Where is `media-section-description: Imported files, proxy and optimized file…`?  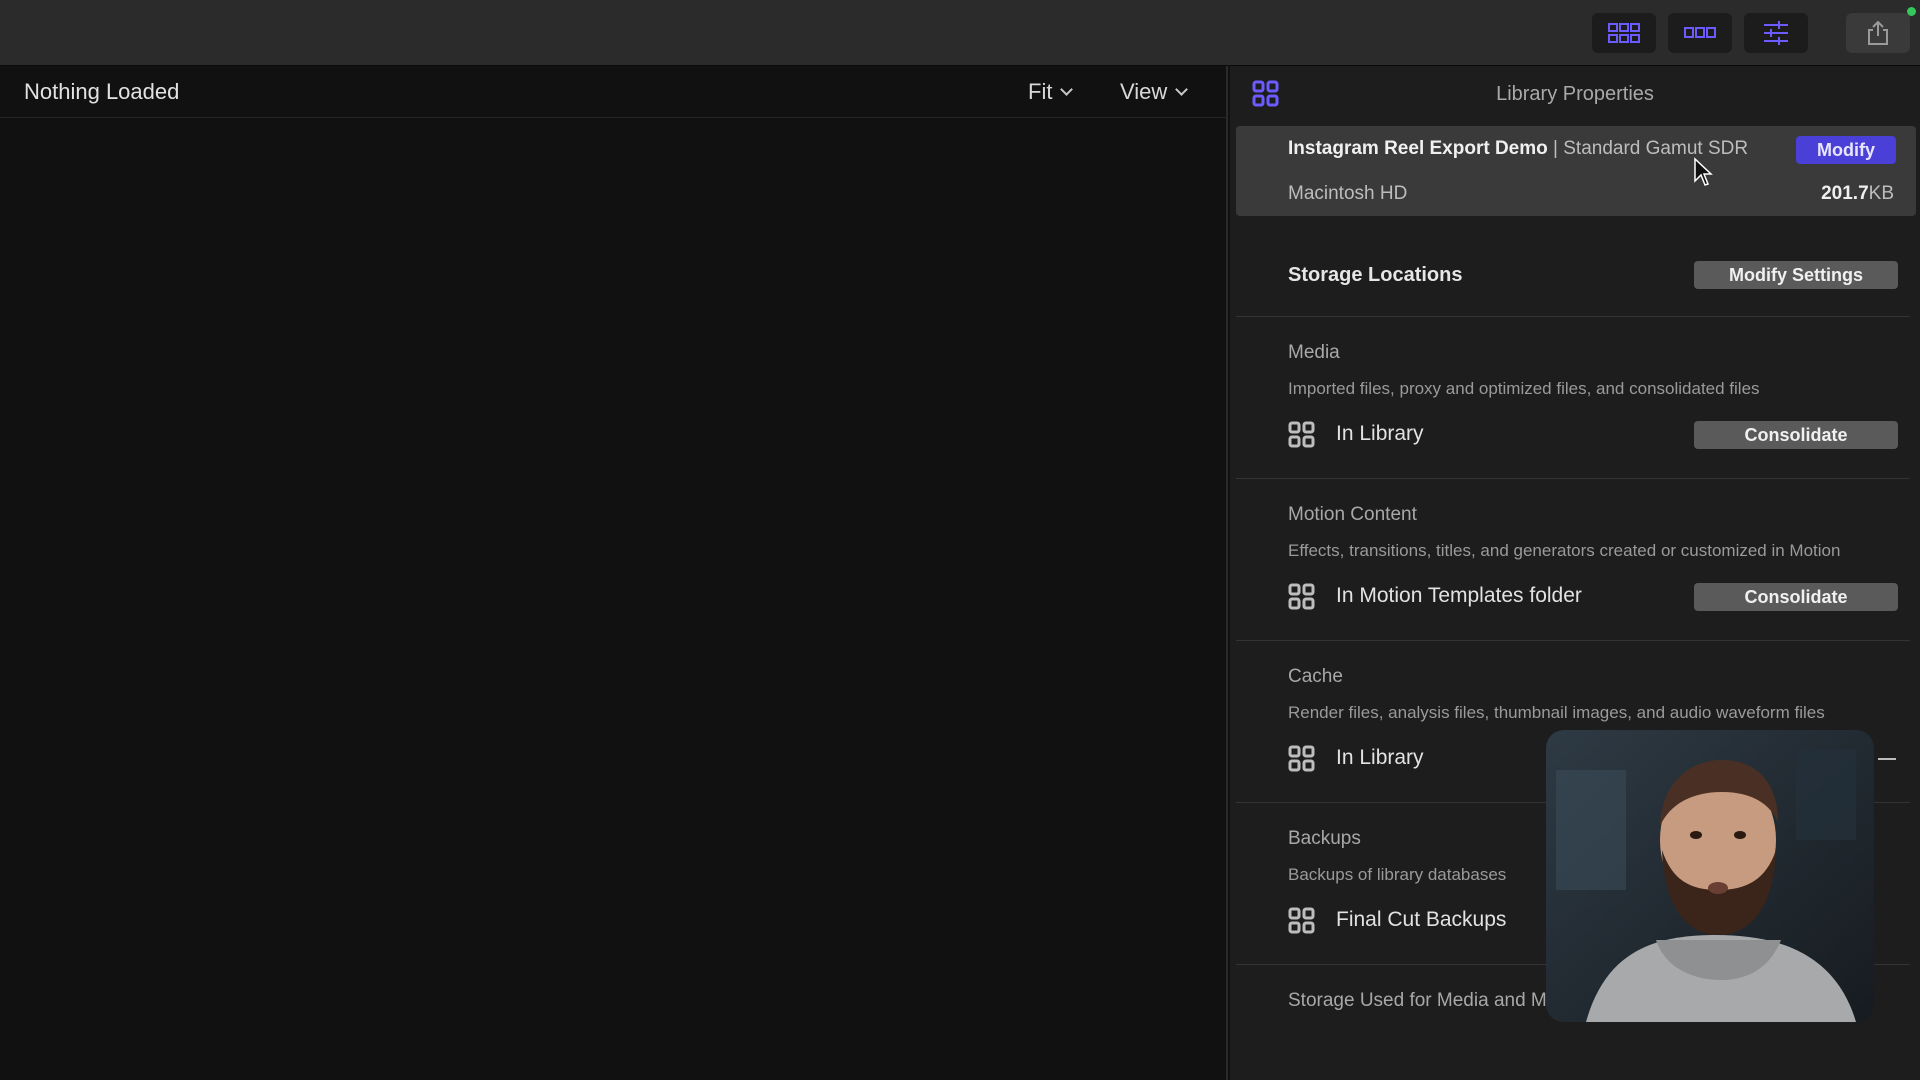
media-section-description: Imported files, proxy and optimized file… is located at coordinates (1524, 388).